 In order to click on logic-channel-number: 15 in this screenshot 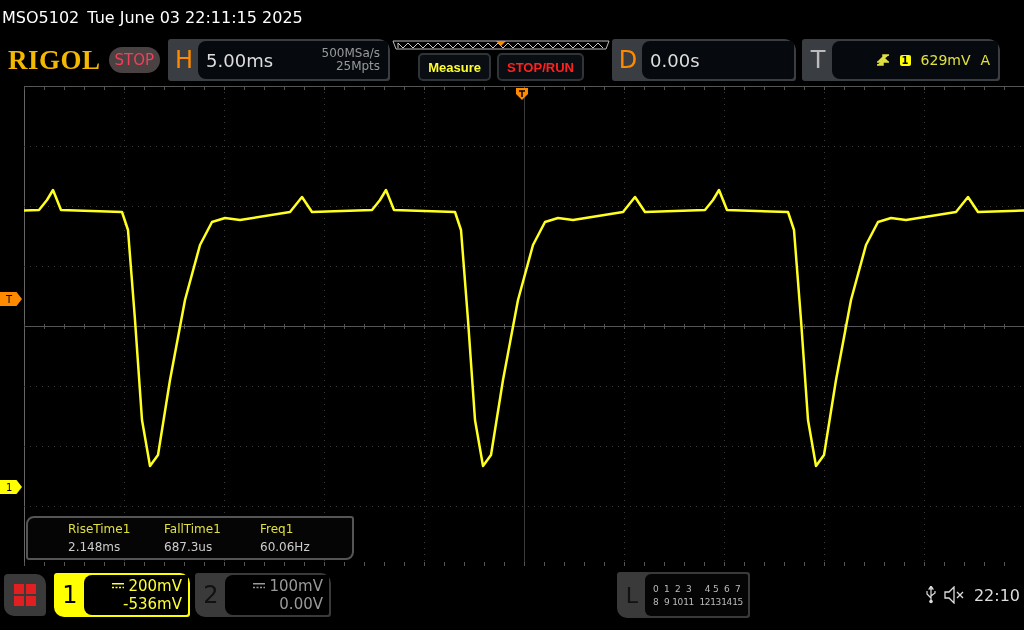, I will do `click(737, 601)`.